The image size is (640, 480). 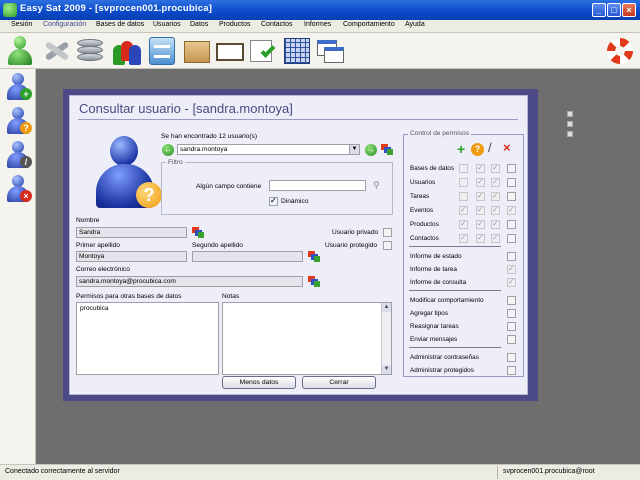 What do you see at coordinates (167, 24) in the screenshot?
I see `menu-usuarios: Usuarios` at bounding box center [167, 24].